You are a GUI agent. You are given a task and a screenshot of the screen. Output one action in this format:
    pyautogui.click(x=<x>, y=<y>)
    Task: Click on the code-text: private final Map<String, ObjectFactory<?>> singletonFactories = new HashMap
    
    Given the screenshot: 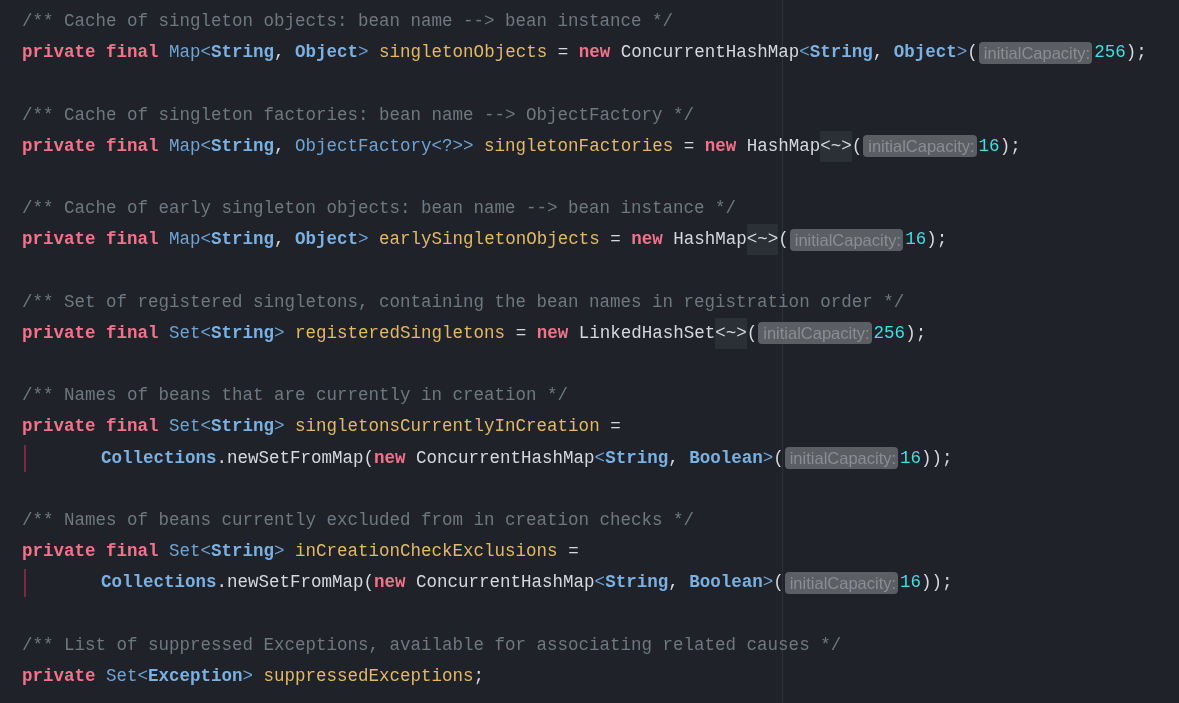 What is the action you would take?
    pyautogui.click(x=421, y=146)
    